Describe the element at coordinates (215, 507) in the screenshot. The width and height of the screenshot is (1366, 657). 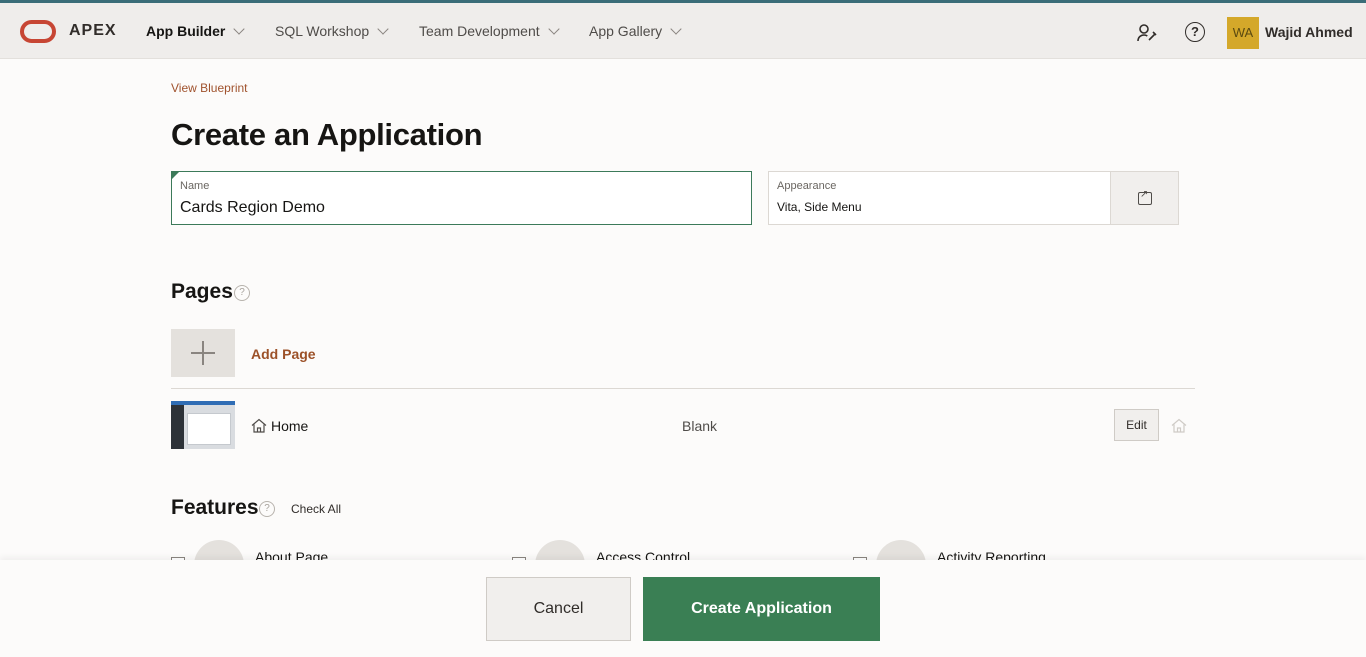
I see `features-section-title: Features` at that location.